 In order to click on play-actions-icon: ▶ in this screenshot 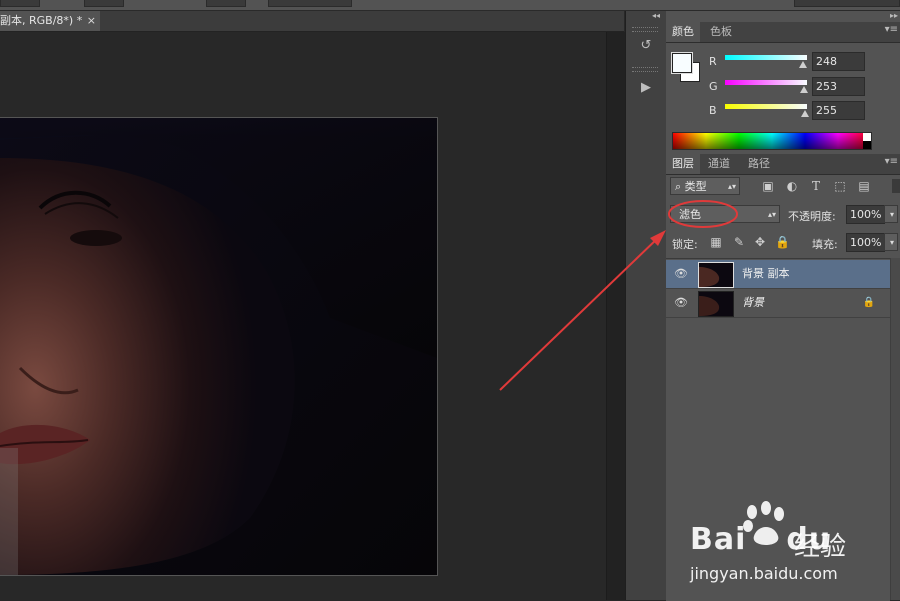, I will do `click(646, 88)`.